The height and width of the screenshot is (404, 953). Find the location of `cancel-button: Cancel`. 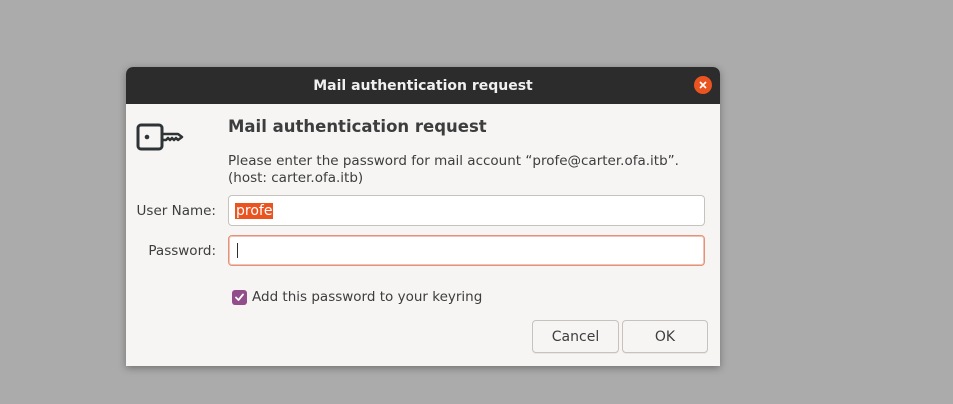

cancel-button: Cancel is located at coordinates (575, 336).